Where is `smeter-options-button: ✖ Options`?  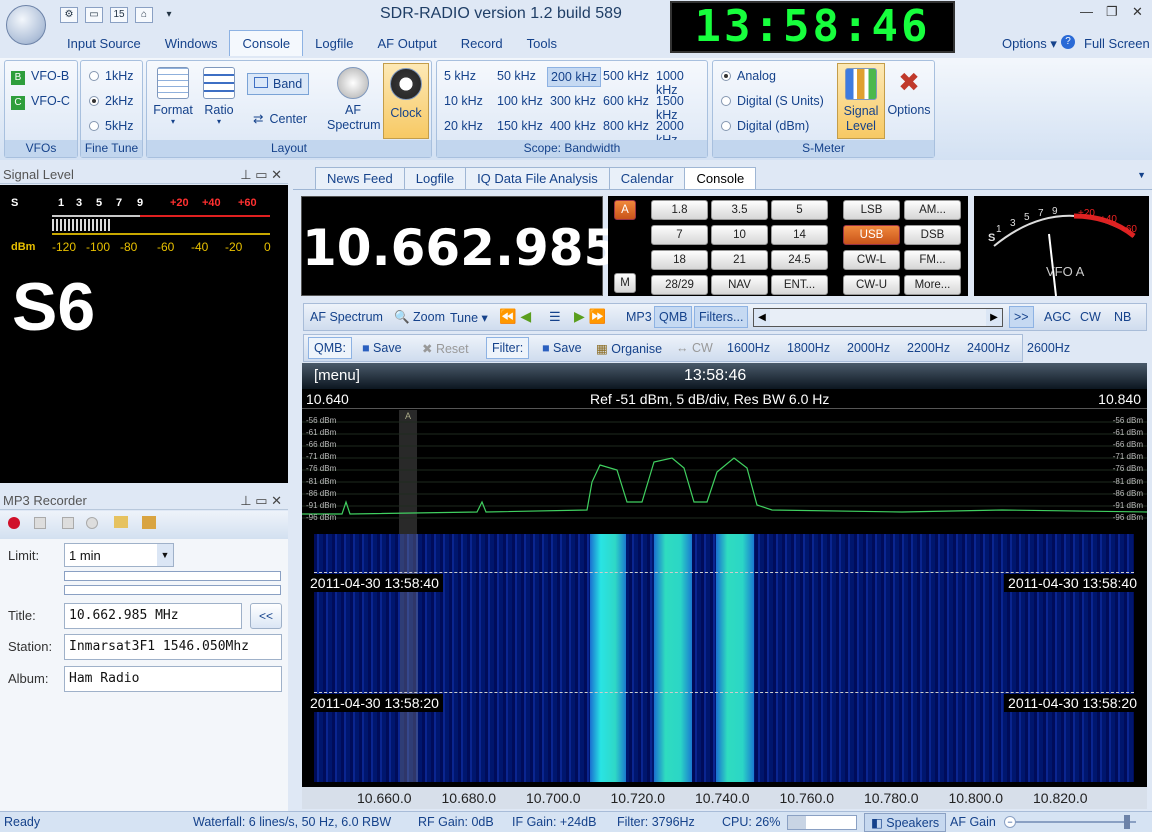 smeter-options-button: ✖ Options is located at coordinates (909, 92).